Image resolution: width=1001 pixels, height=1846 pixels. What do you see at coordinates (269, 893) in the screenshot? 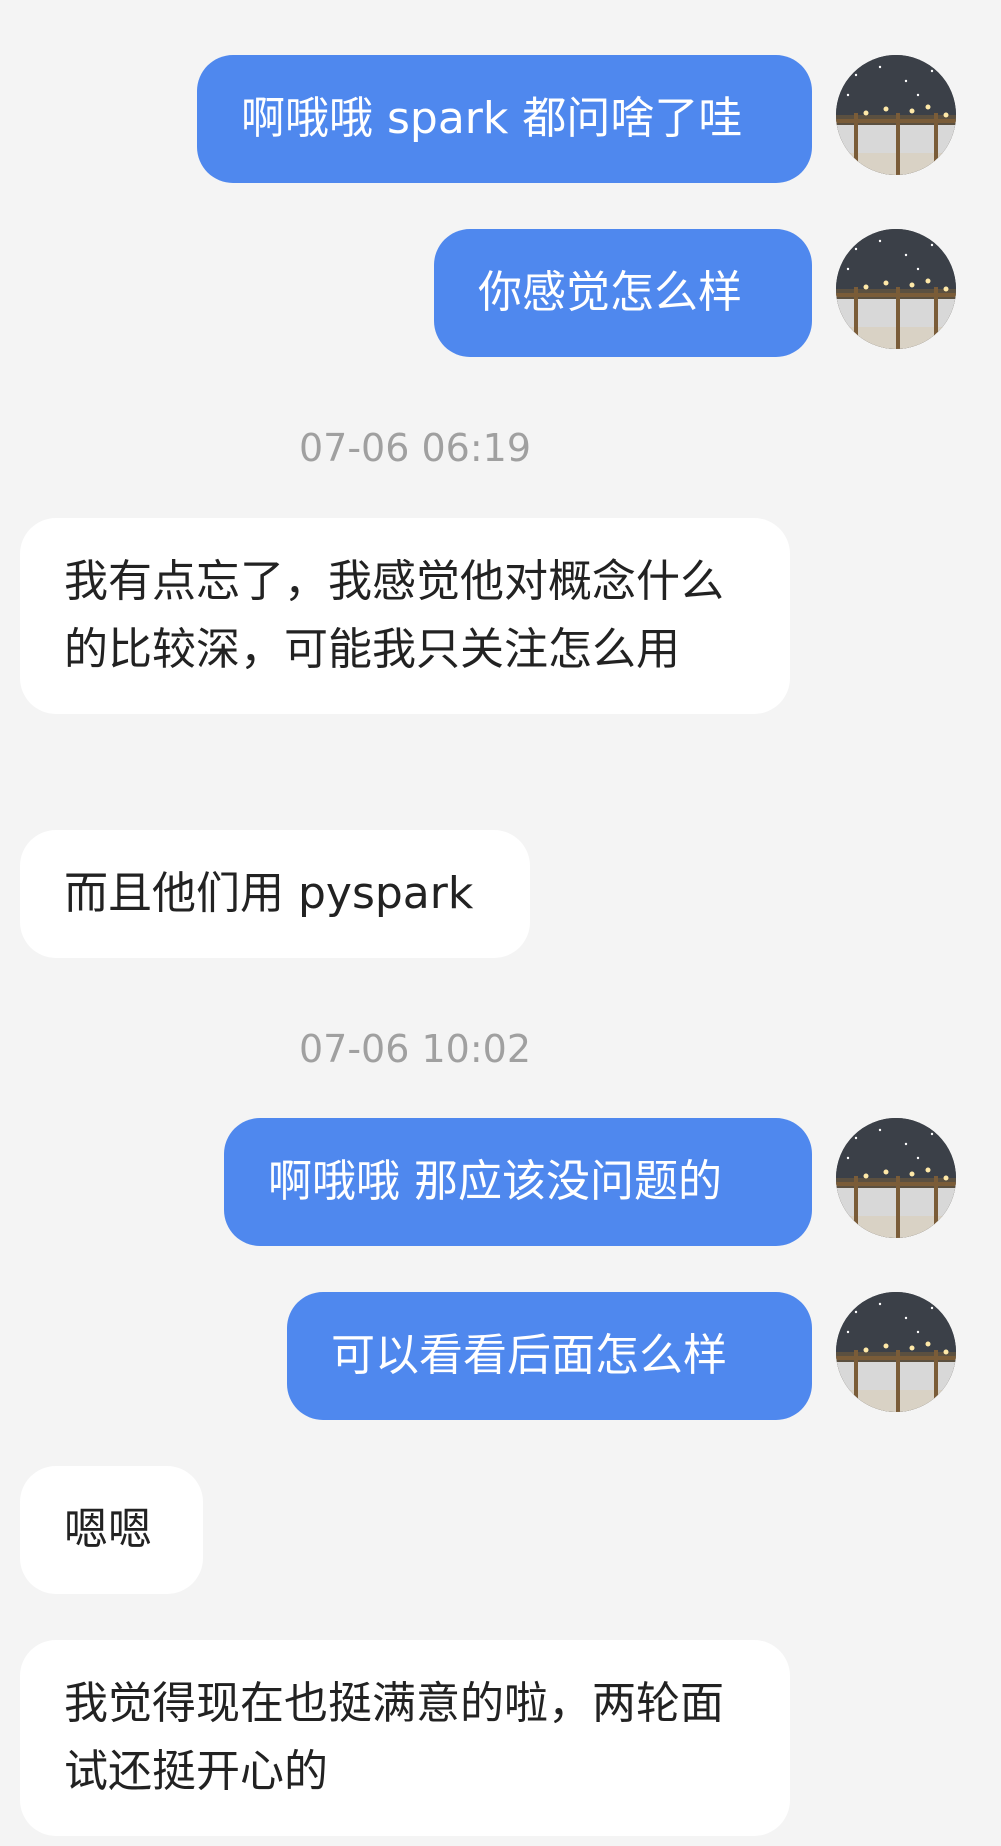
I see `message-text: 而且他们用 pyspark` at bounding box center [269, 893].